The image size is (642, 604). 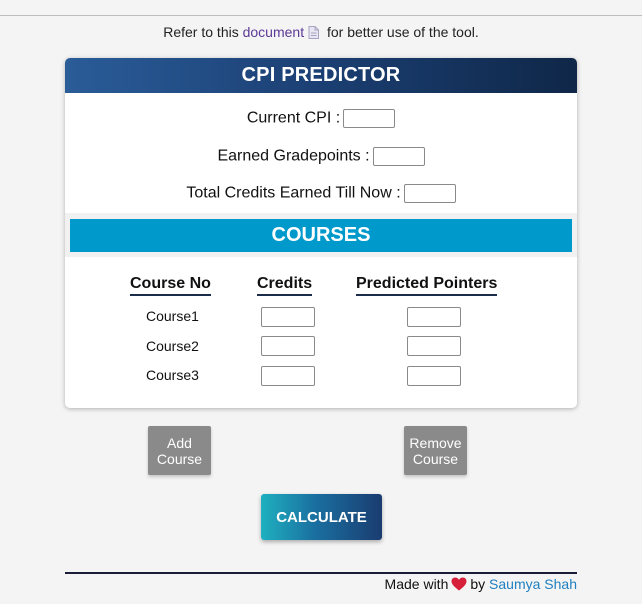 What do you see at coordinates (273, 32) in the screenshot?
I see `document-link: document` at bounding box center [273, 32].